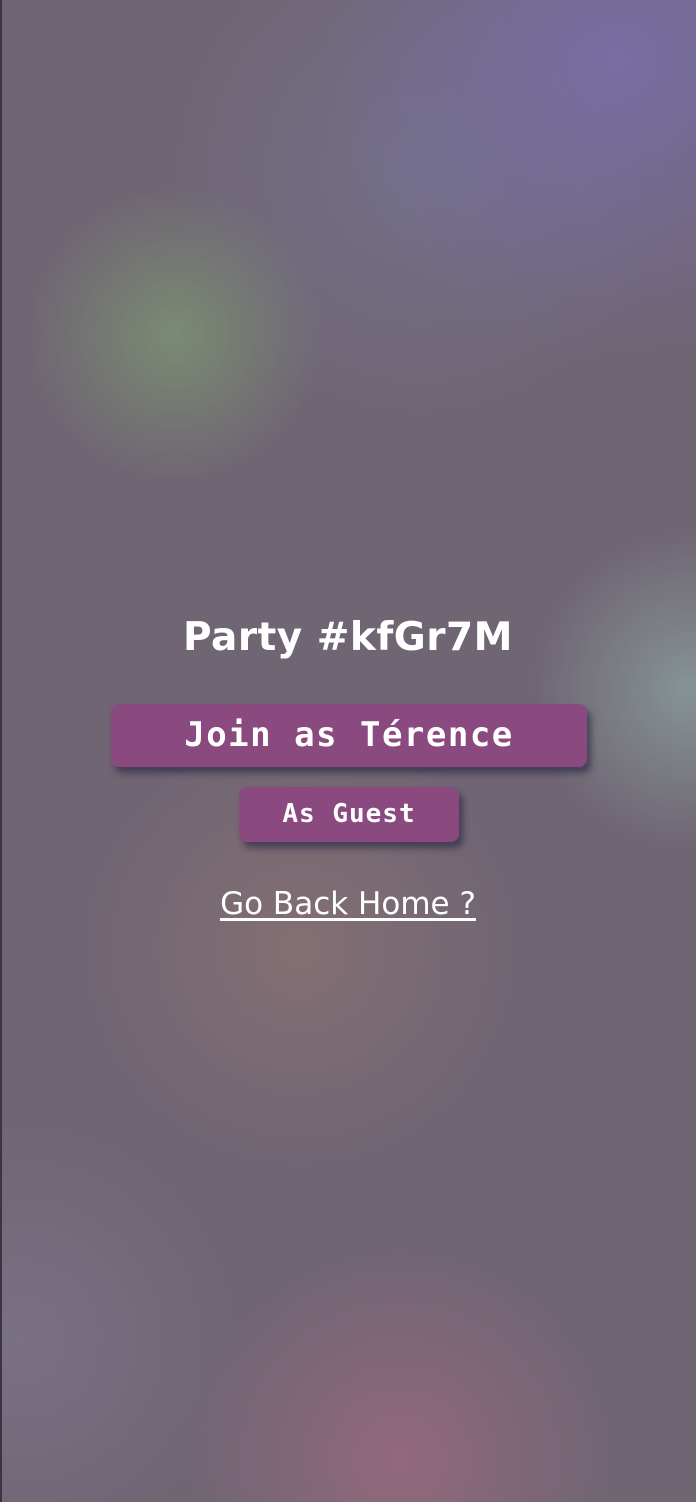  What do you see at coordinates (348, 904) in the screenshot?
I see `go-back-home-link: Go Back Home ?` at bounding box center [348, 904].